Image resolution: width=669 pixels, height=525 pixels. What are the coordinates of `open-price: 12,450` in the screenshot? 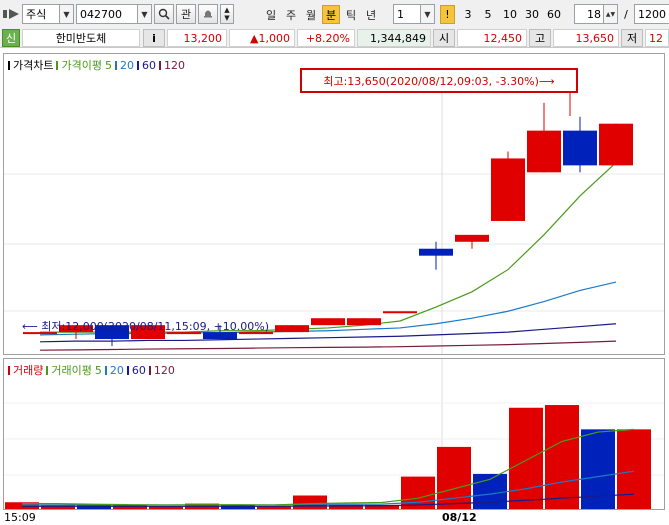 It's located at (492, 38).